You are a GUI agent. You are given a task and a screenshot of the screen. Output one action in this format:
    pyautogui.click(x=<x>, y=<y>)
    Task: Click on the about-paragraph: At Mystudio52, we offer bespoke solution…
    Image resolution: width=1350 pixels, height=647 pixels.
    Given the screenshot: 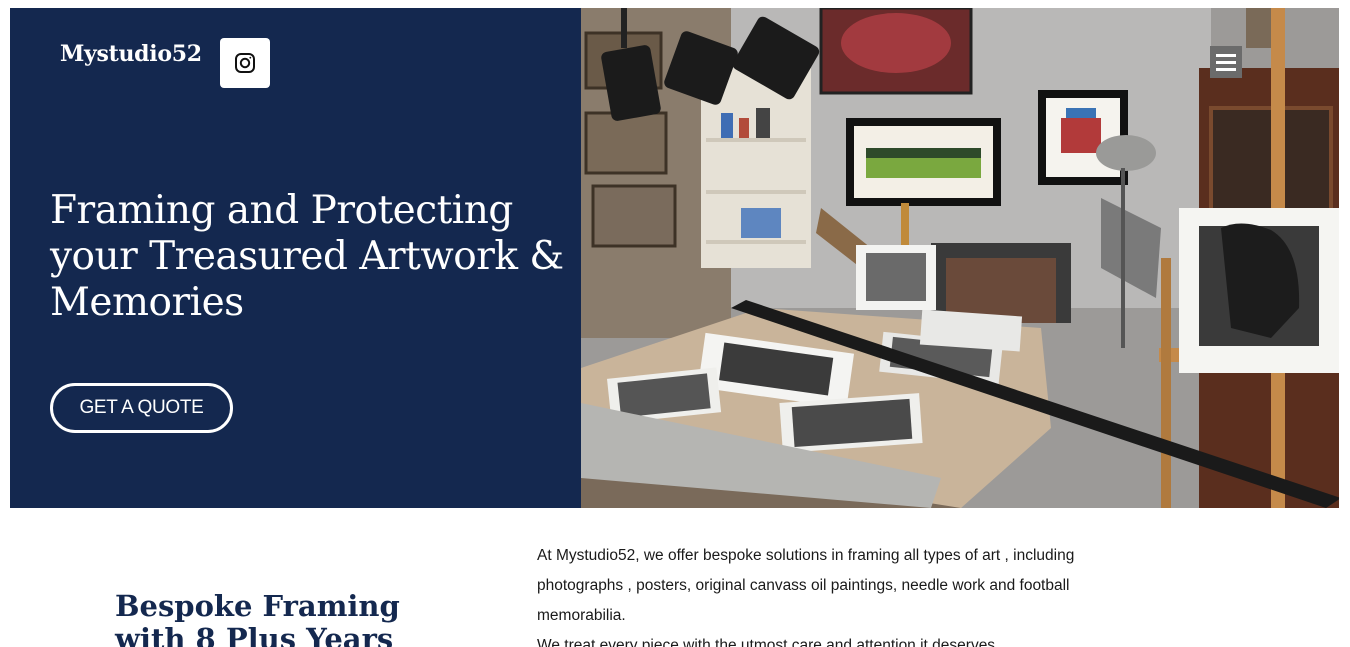 What is the action you would take?
    pyautogui.click(x=806, y=585)
    